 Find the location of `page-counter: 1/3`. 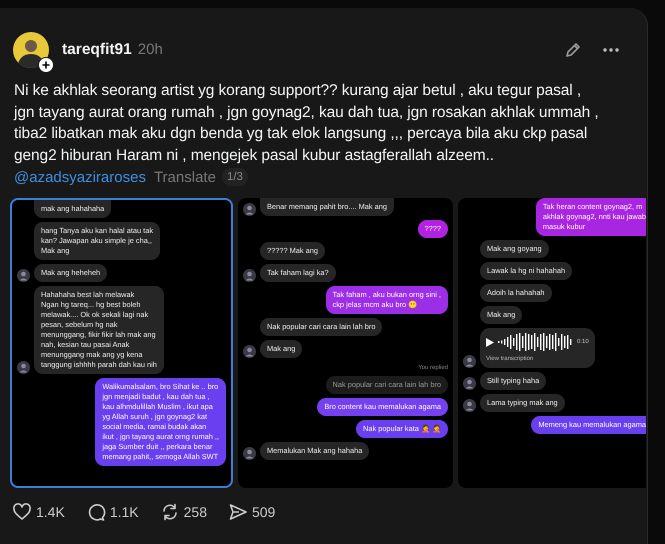

page-counter: 1/3 is located at coordinates (235, 177).